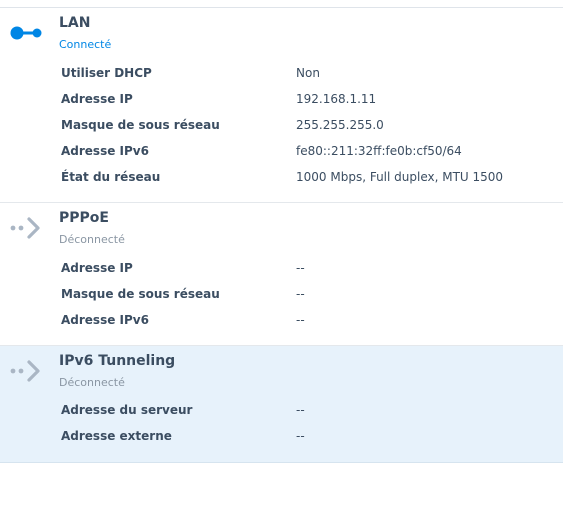 The width and height of the screenshot is (563, 517). I want to click on interface-name: PPPoE, so click(84, 218).